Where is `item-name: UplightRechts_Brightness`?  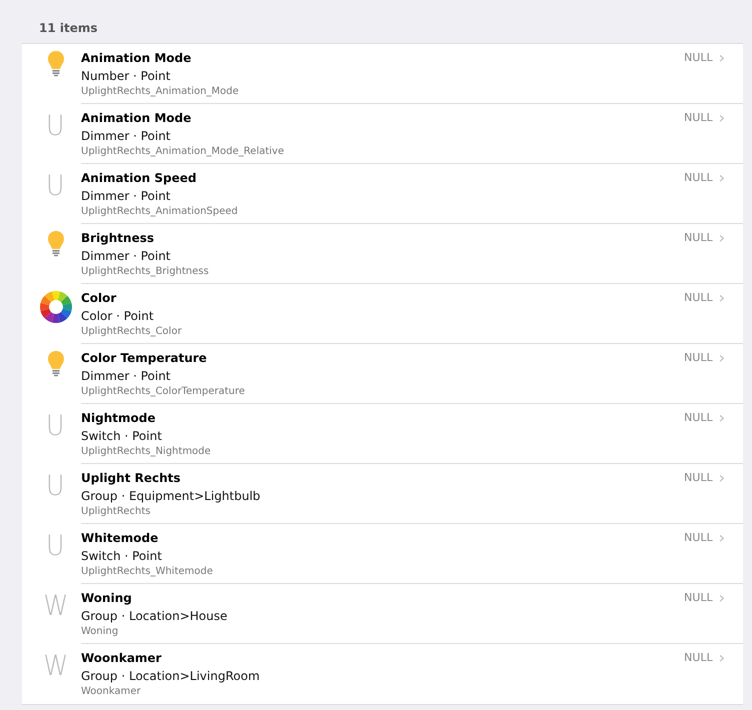
item-name: UplightRechts_Brightness is located at coordinates (145, 272).